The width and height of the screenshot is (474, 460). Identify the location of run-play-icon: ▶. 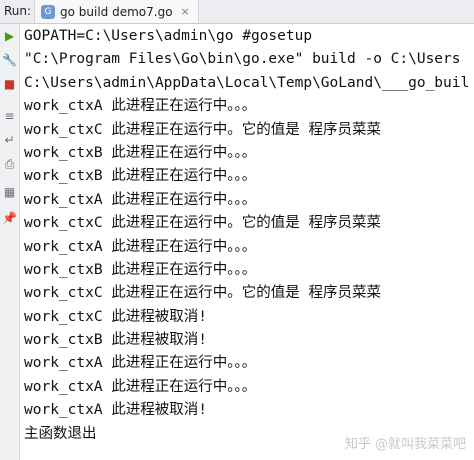
(9, 35).